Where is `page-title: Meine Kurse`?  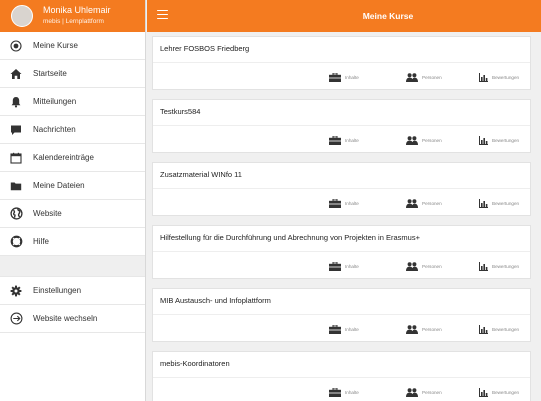
page-title: Meine Kurse is located at coordinates (388, 16).